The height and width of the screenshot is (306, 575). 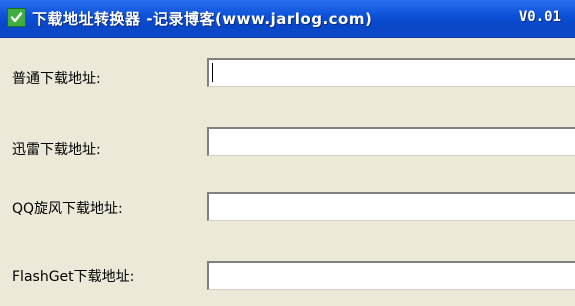 I want to click on qqxuanfeng-url-input, so click(x=391, y=206).